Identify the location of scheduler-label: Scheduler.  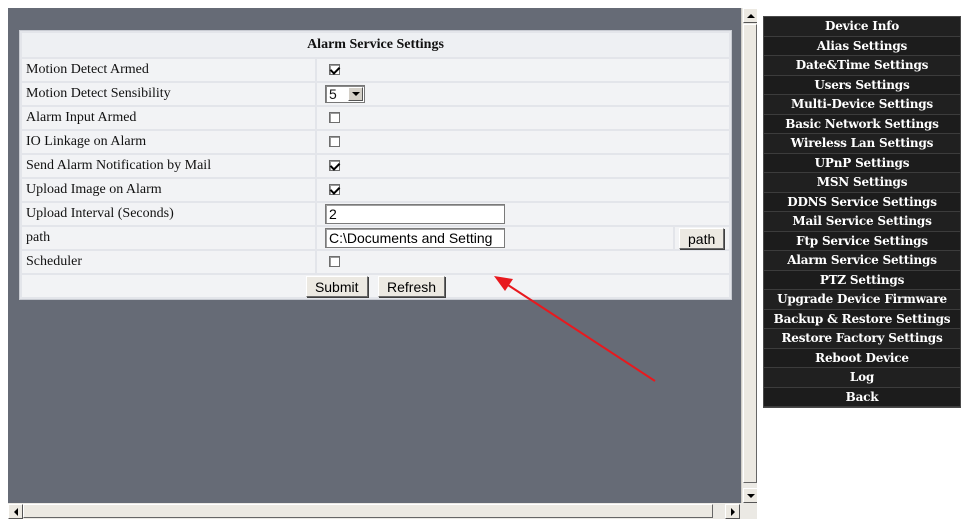
(168, 262).